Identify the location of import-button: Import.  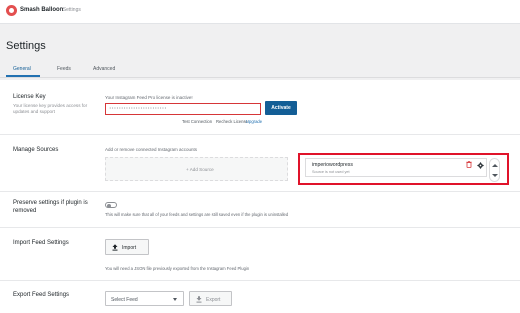
(127, 247).